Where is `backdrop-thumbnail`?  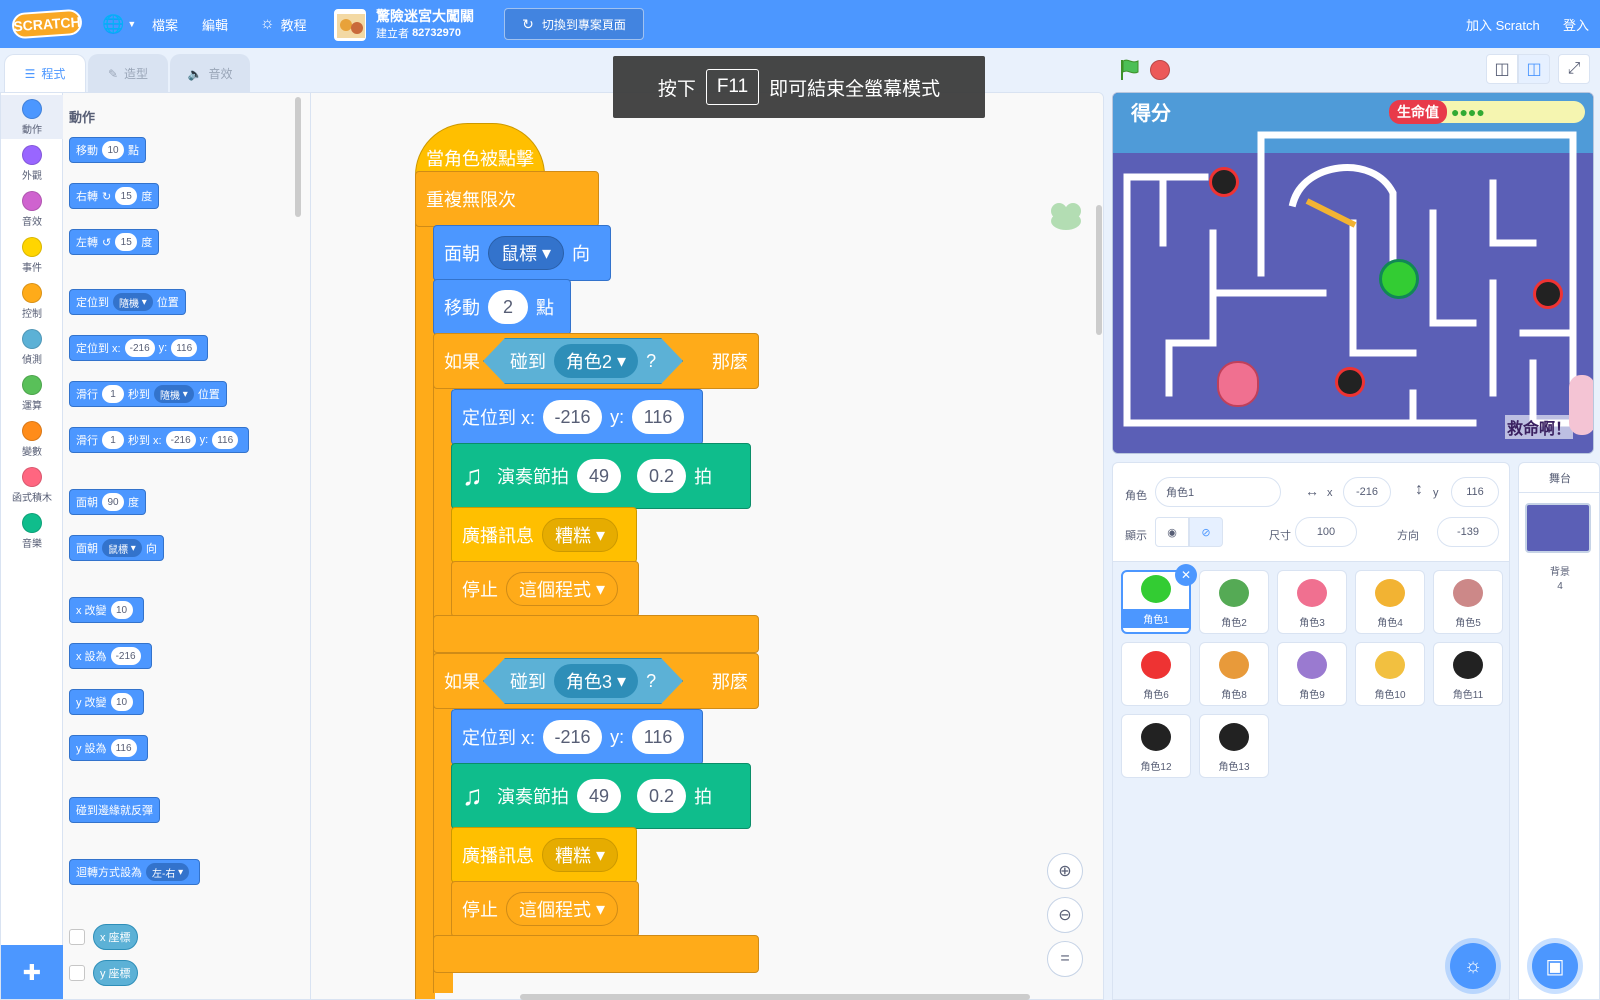 backdrop-thumbnail is located at coordinates (1558, 528).